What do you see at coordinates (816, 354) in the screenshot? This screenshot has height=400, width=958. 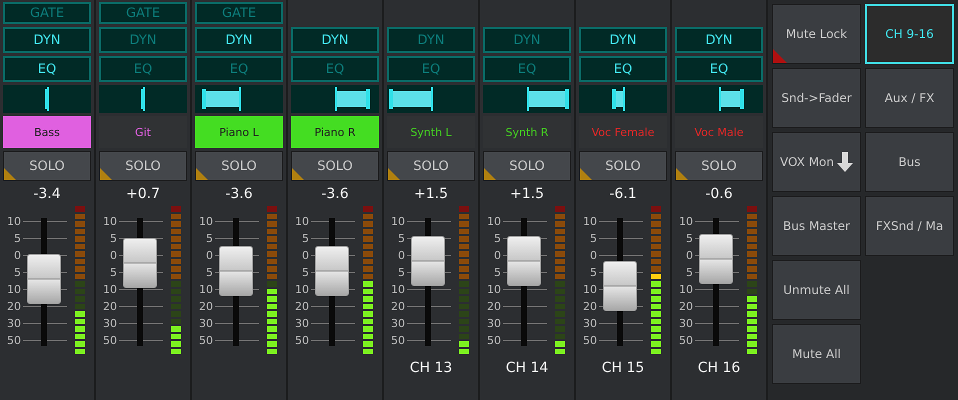 I see `panel-button: Mute All` at bounding box center [816, 354].